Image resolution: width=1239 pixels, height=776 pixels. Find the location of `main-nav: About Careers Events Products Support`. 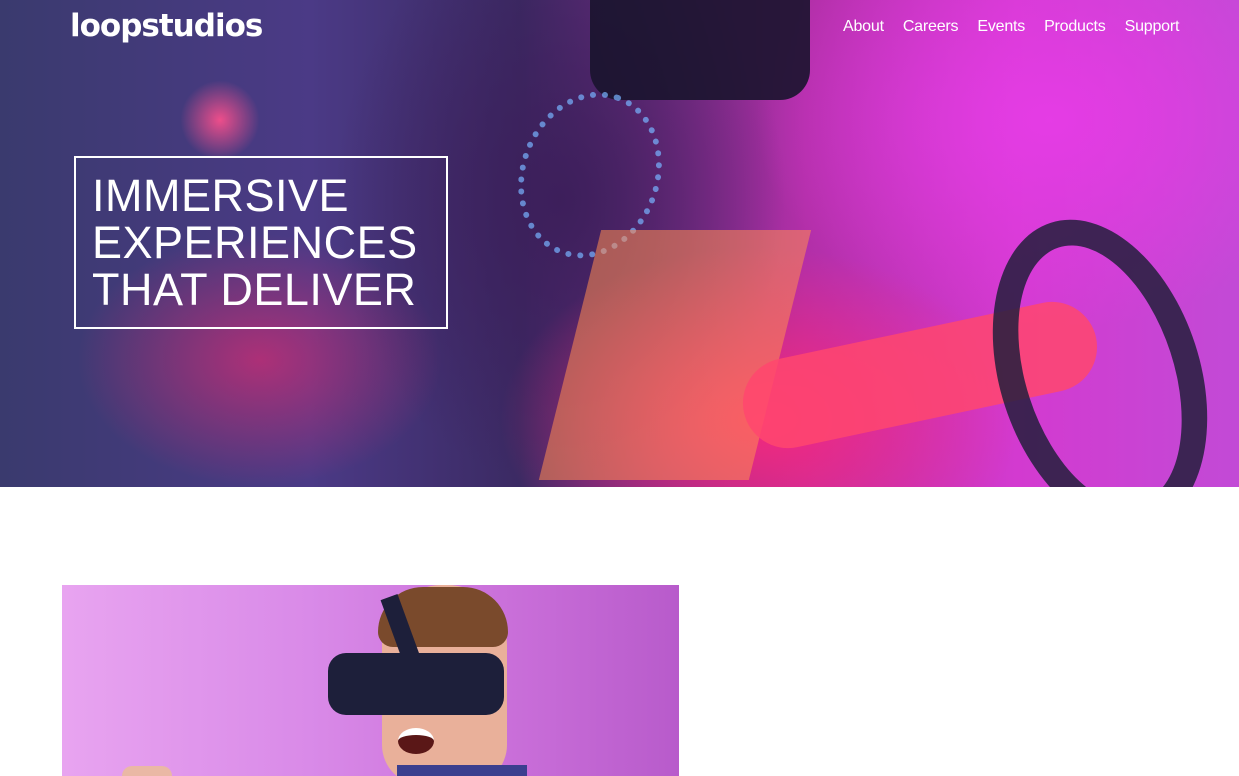

main-nav: About Careers Events Products Support is located at coordinates (1011, 27).